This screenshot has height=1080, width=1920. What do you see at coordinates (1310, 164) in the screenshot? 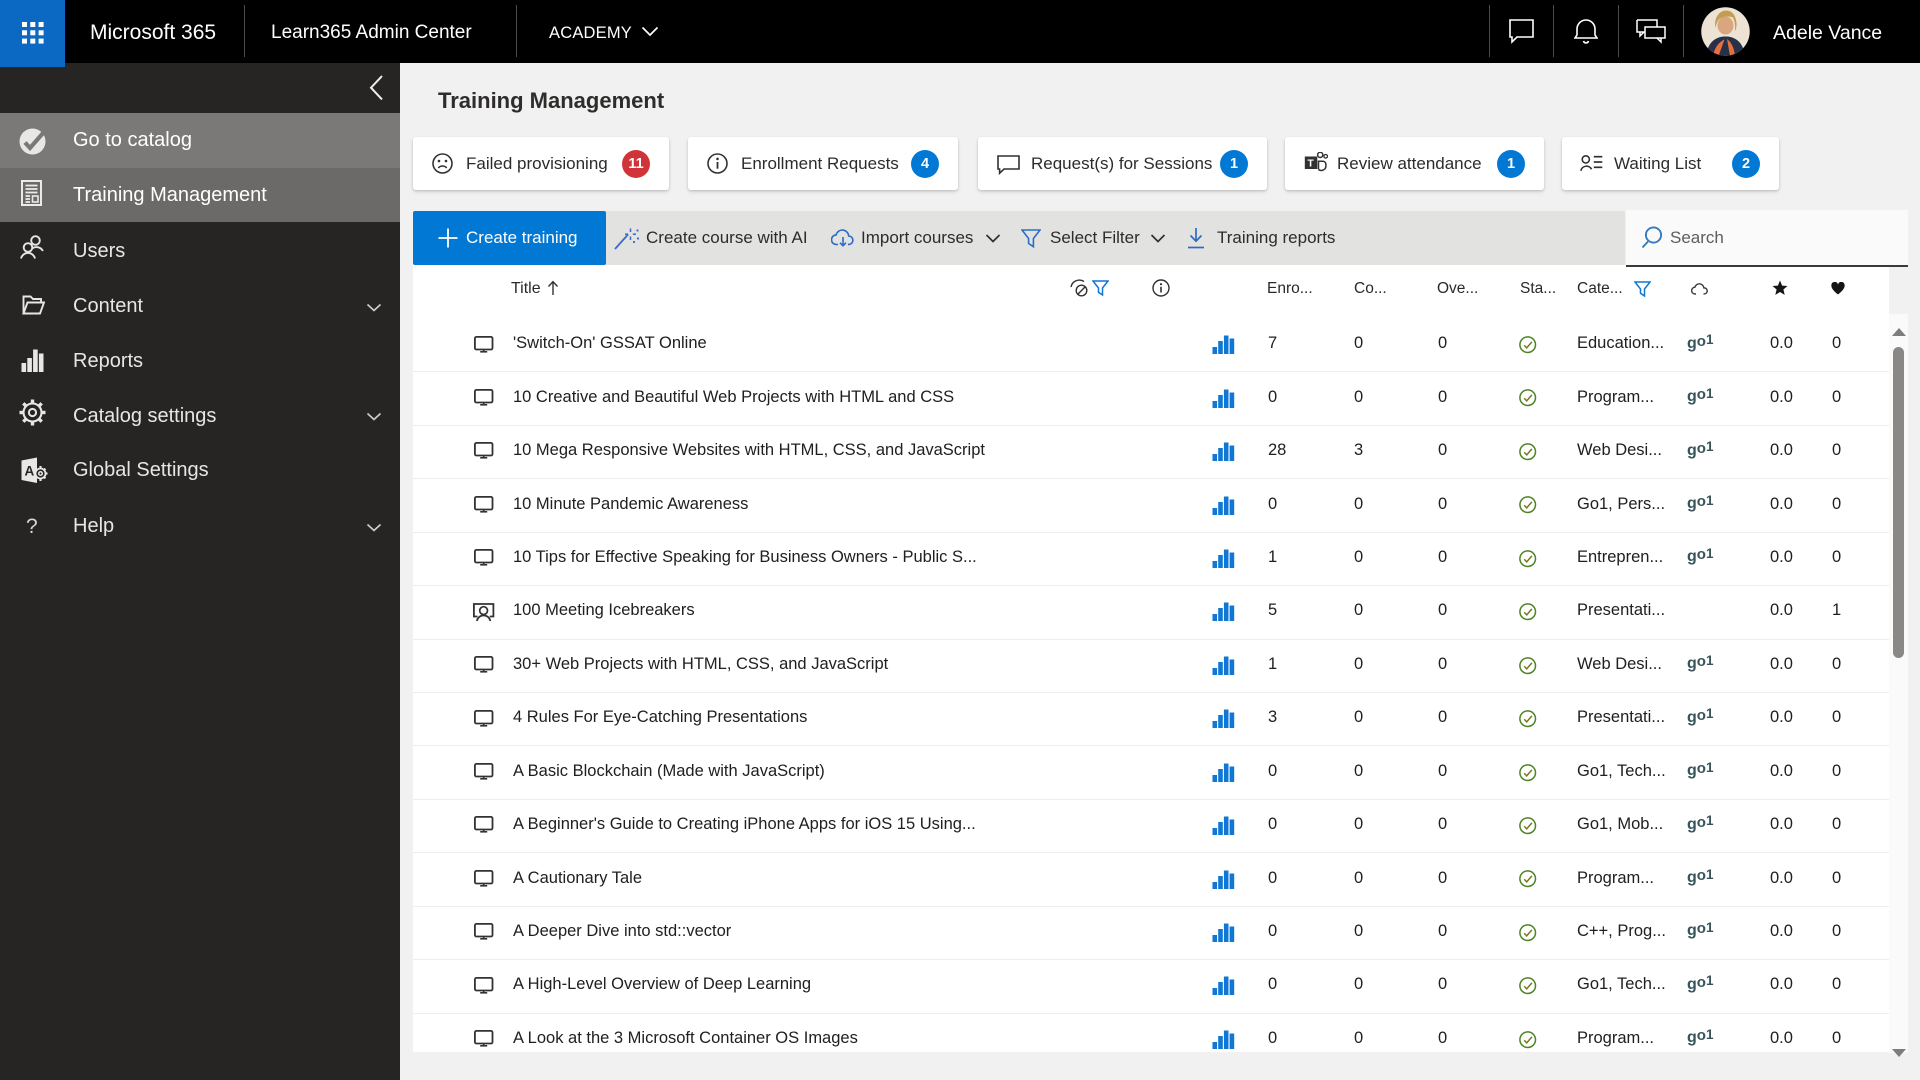
I see `svg-text: T` at bounding box center [1310, 164].